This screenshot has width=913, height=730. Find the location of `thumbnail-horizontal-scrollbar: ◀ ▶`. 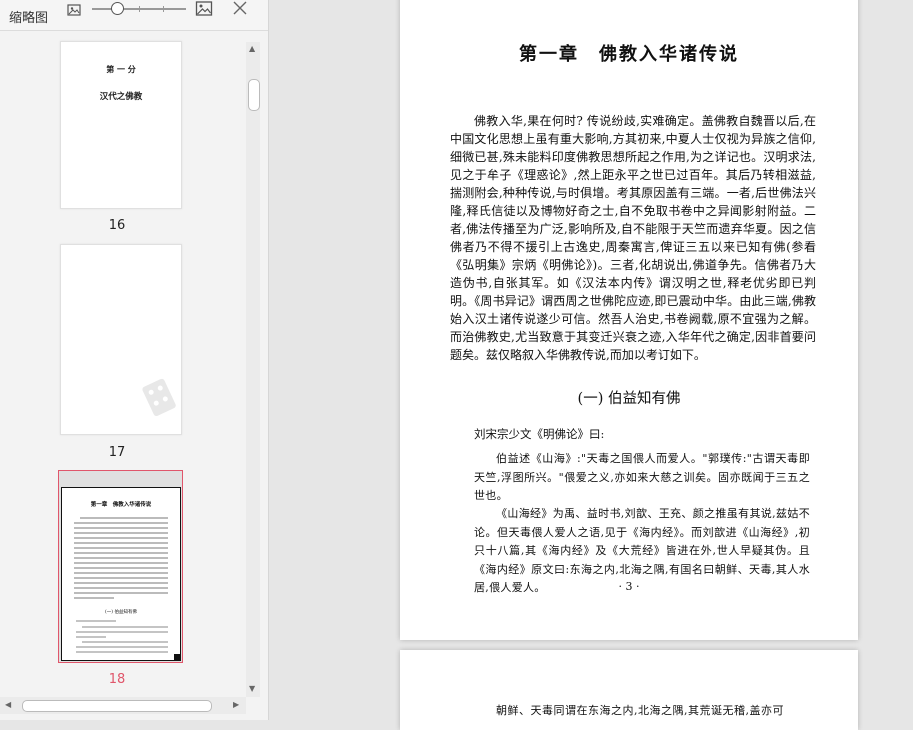

thumbnail-horizontal-scrollbar: ◀ ▶ is located at coordinates (123, 705).